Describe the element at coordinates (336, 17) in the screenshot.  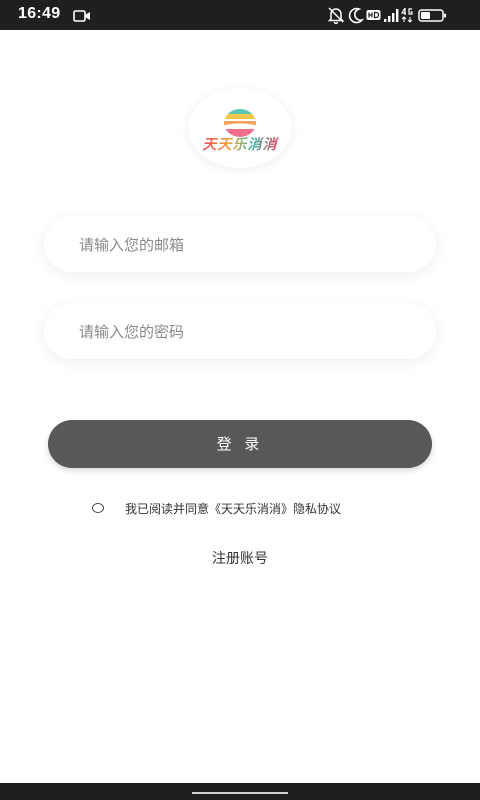
I see `bell-off-icon` at that location.